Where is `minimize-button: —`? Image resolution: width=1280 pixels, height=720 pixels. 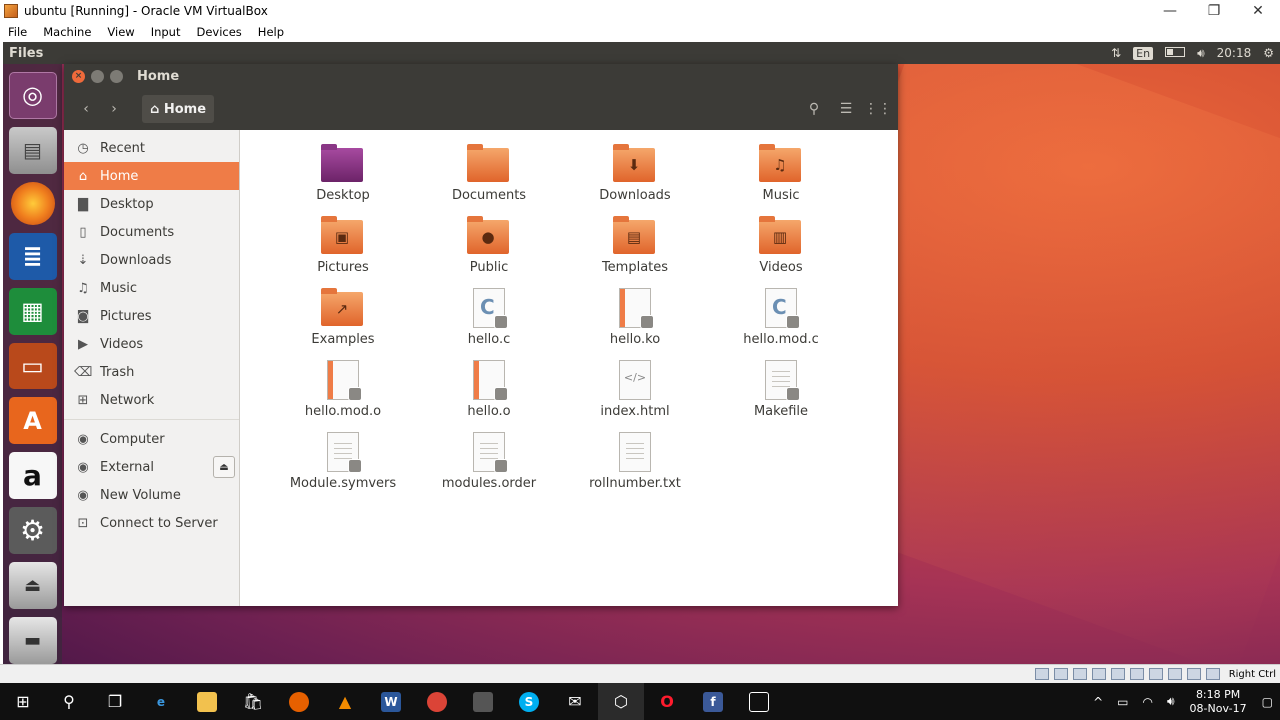 minimize-button: — is located at coordinates (1170, 11).